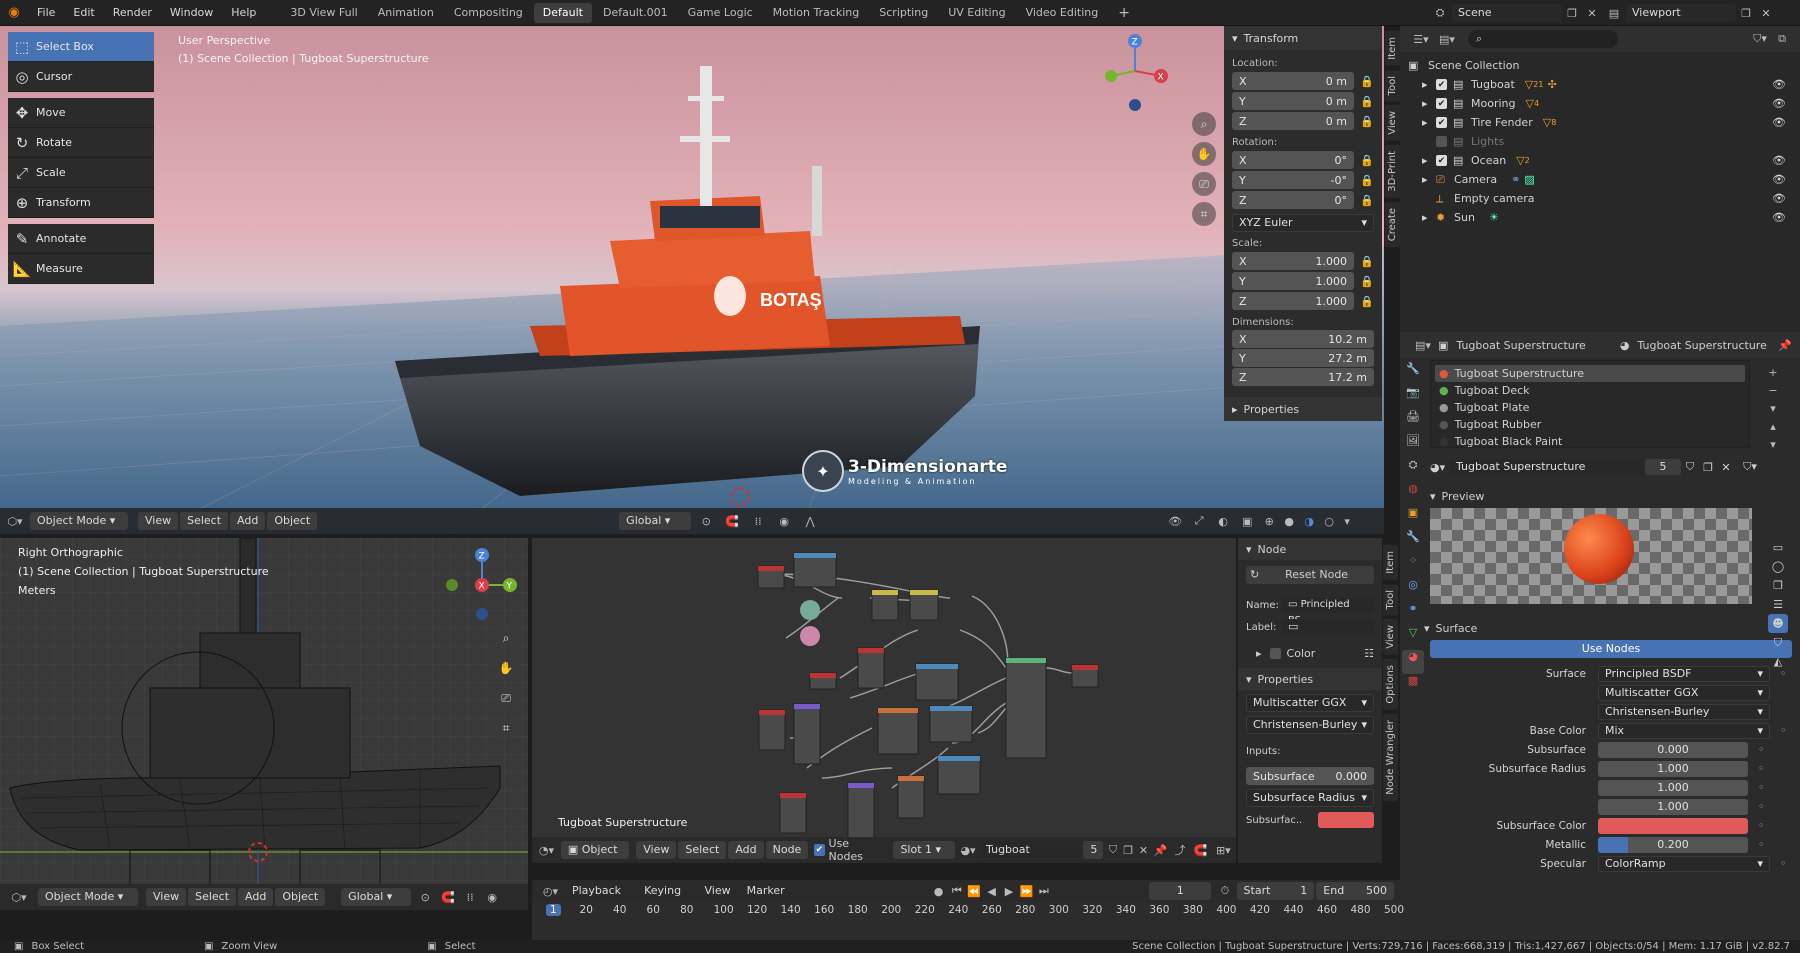 This screenshot has height=953, width=1800. Describe the element at coordinates (1746, 13) in the screenshot. I see `duplicate-viewlayer-icon: ❐` at that location.